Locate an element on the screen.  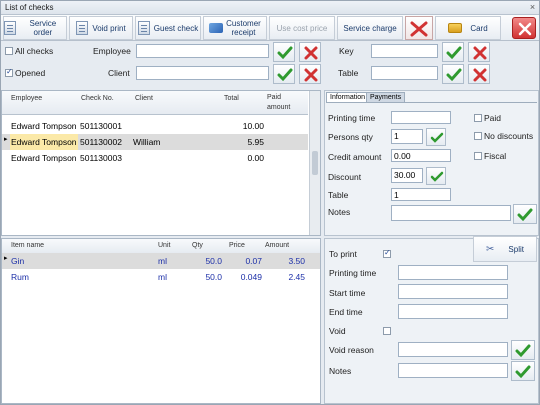
list-item: Rum ml 50.0 0.049 2.45 is located at coordinates (161, 277).